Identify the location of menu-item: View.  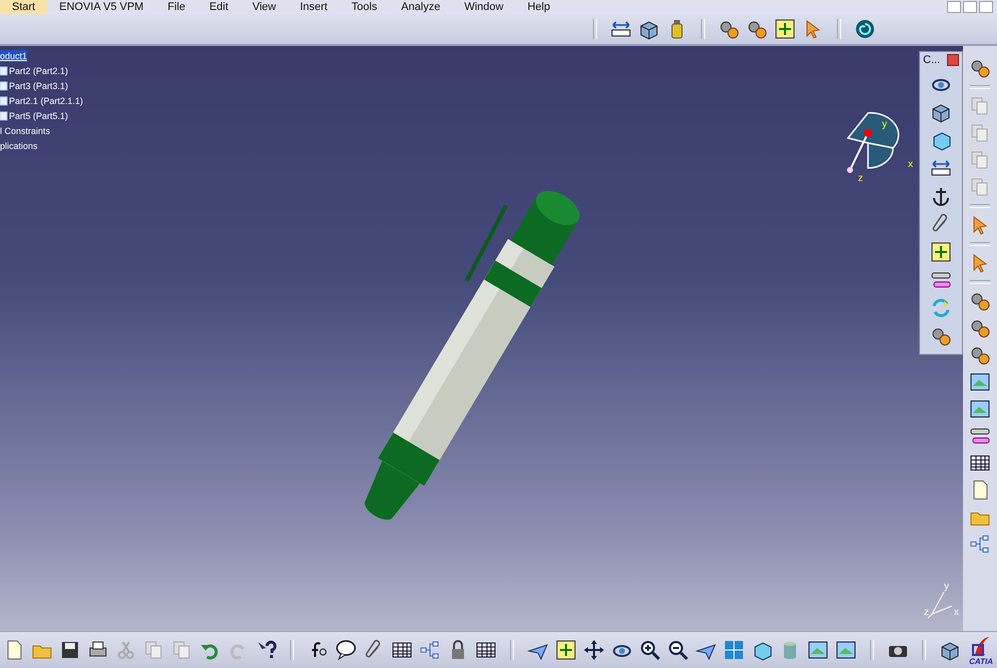
(264, 7).